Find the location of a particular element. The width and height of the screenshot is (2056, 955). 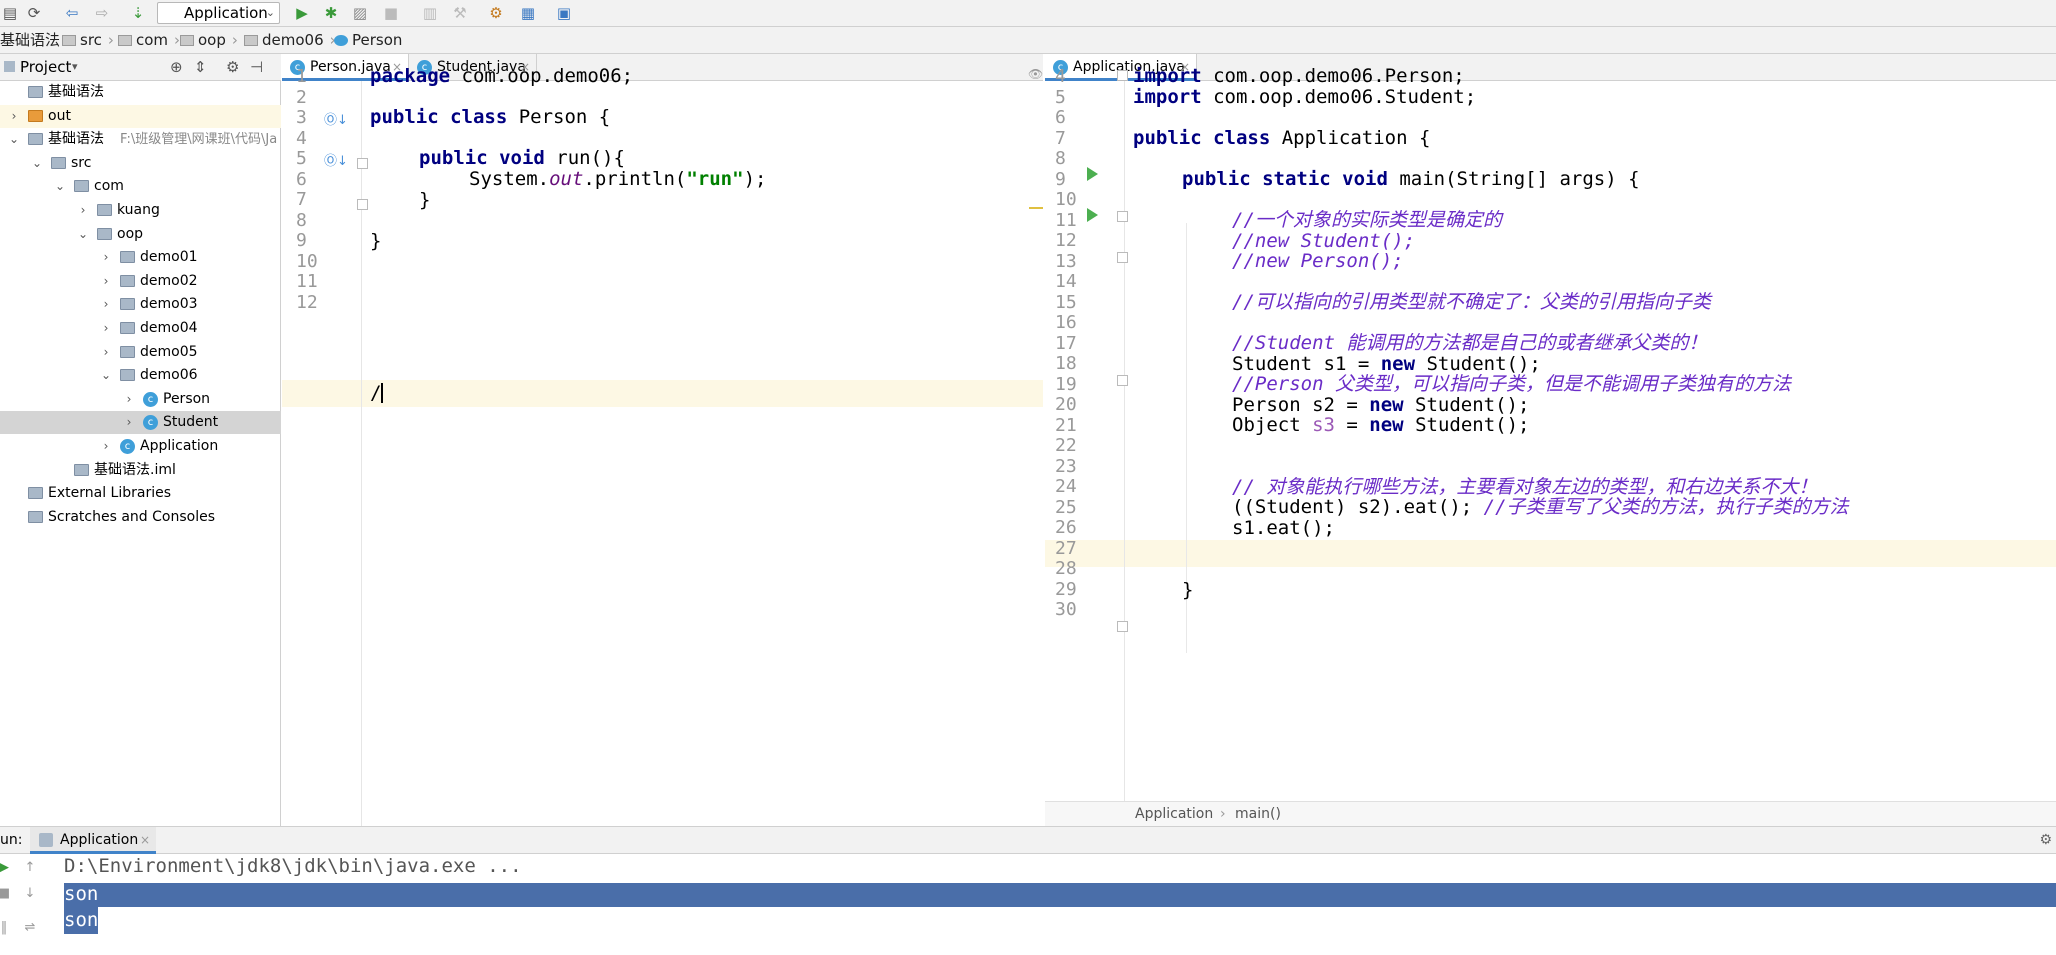

tree-item: › c Student is located at coordinates (140, 423).